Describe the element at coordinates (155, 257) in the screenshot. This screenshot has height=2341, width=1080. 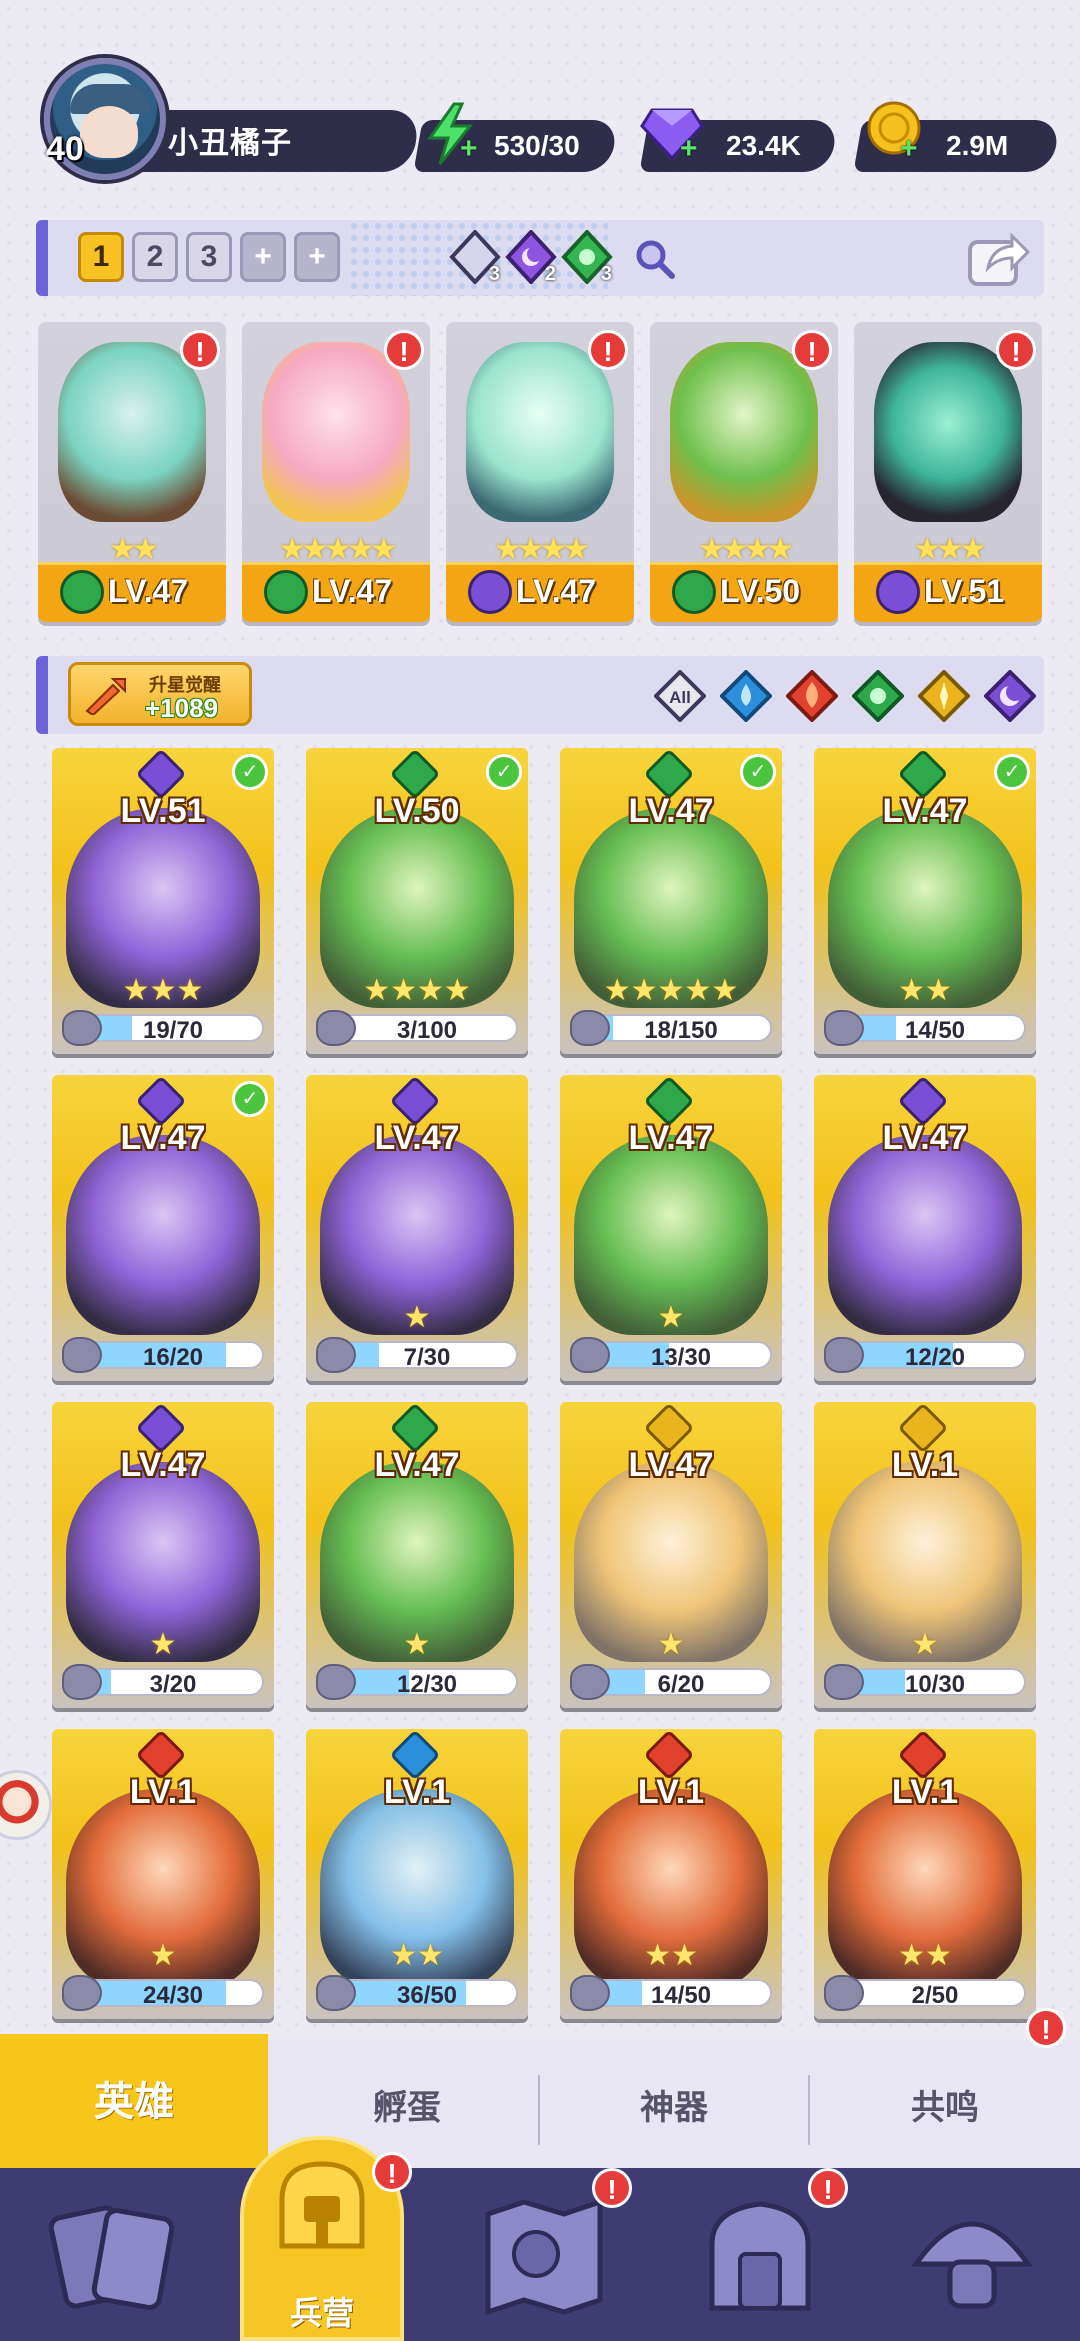
I see `team-slot-2: 2` at that location.